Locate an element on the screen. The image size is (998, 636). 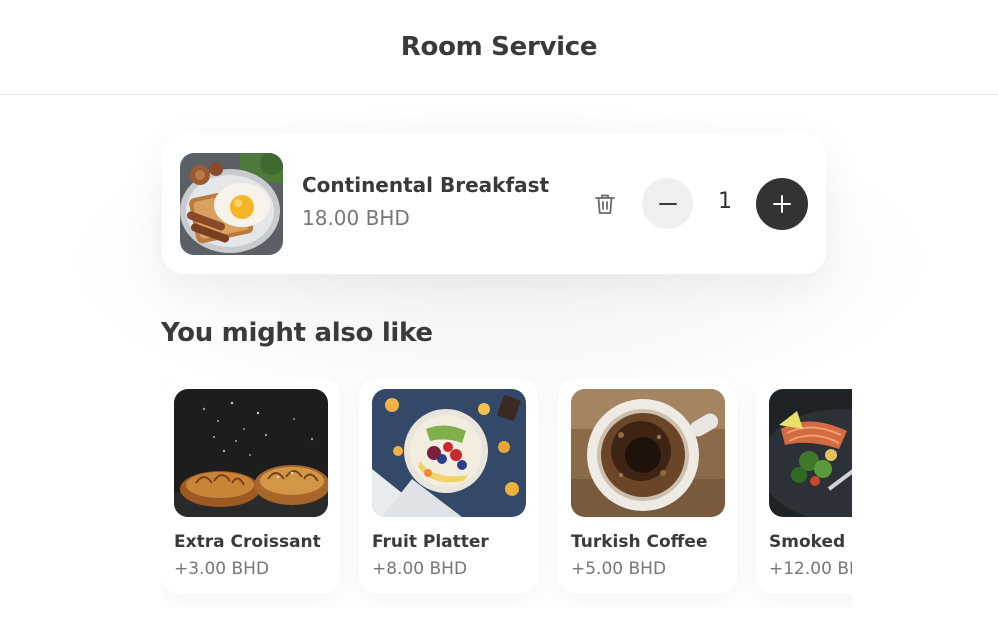
suggestion-name: Turkish Coffee is located at coordinates (639, 542).